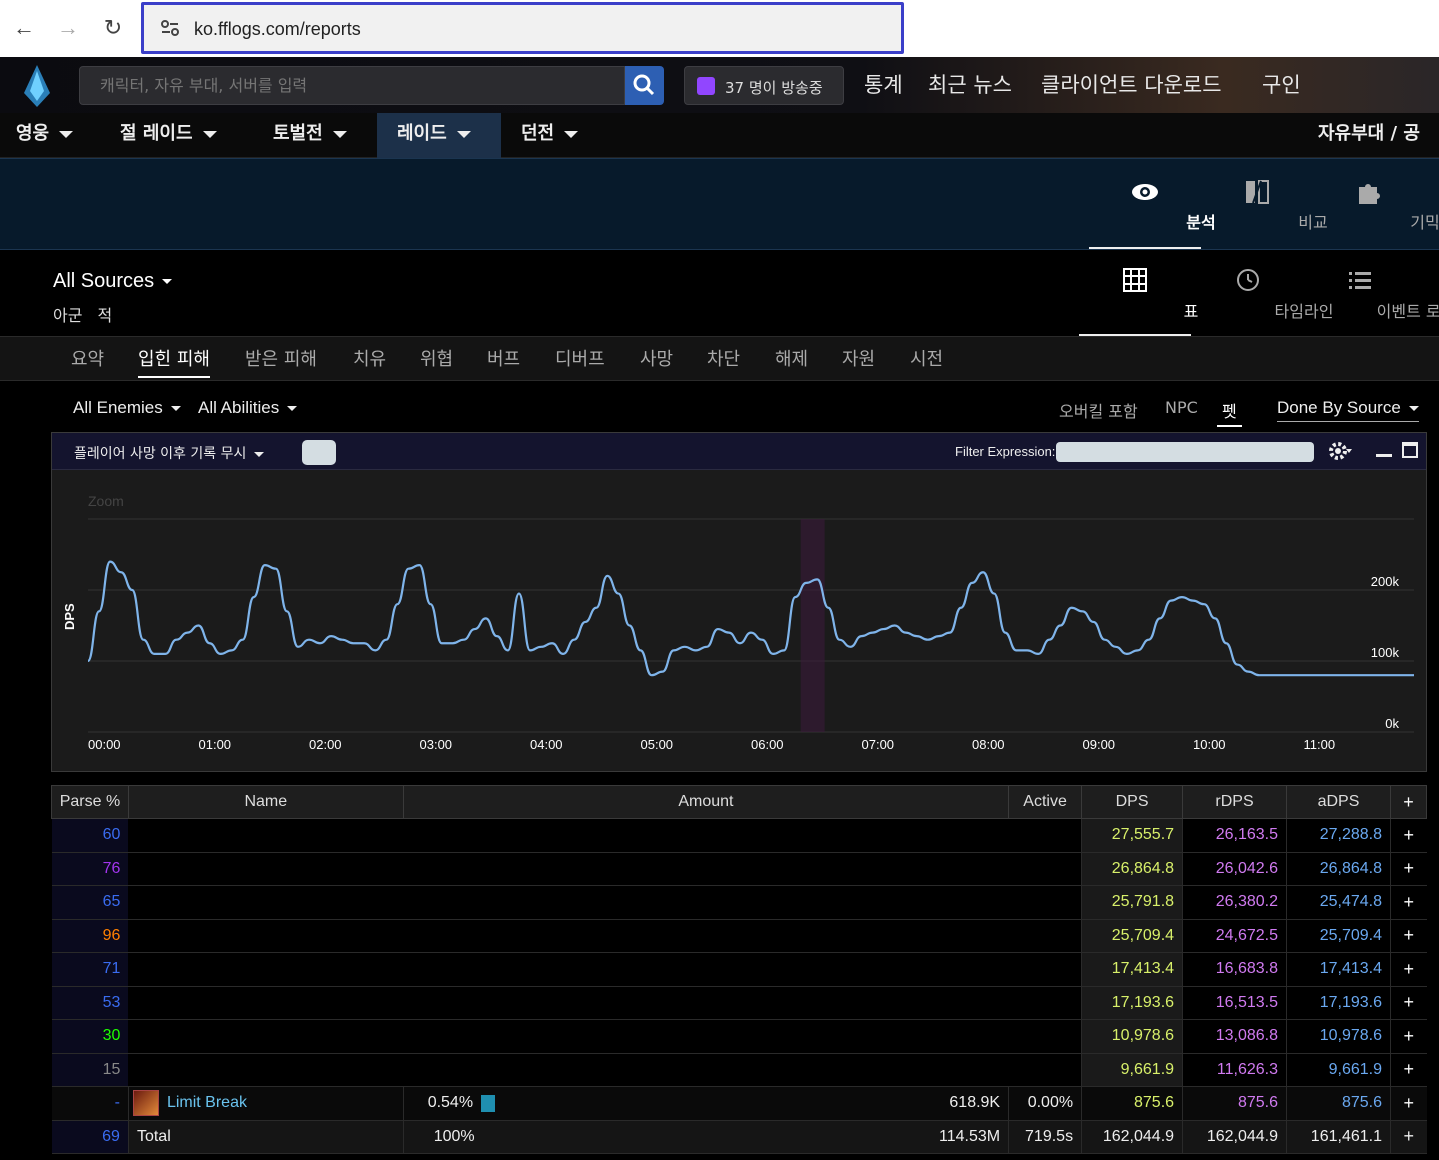  I want to click on browser-toolbar: ← → ↻ ko.fflogs.com/reports, so click(719, 28).